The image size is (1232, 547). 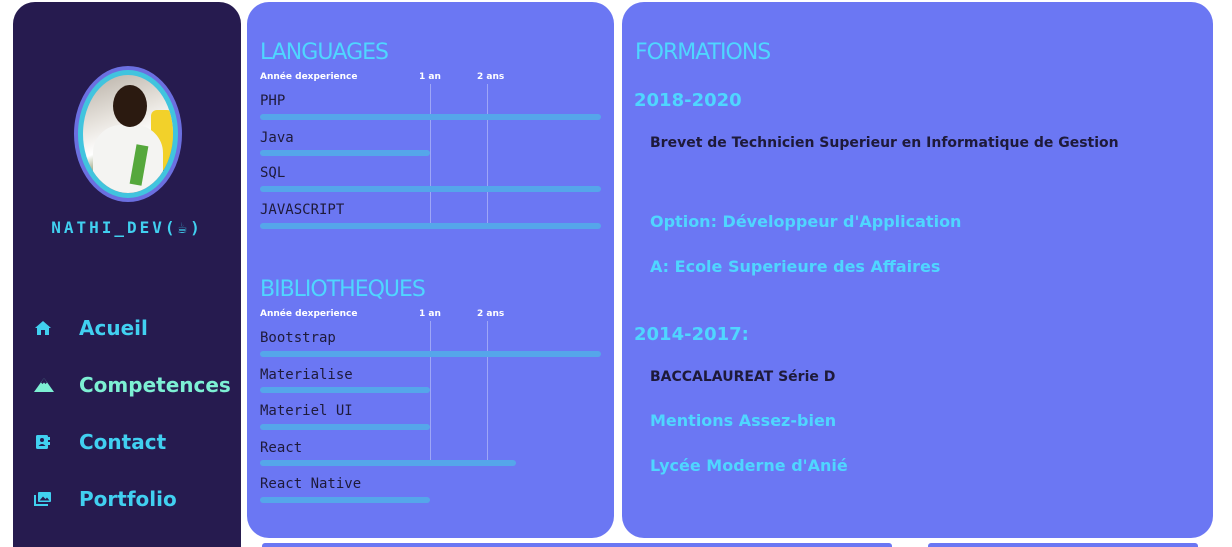 What do you see at coordinates (691, 334) in the screenshot?
I see `formation-years: 2014-2017:` at bounding box center [691, 334].